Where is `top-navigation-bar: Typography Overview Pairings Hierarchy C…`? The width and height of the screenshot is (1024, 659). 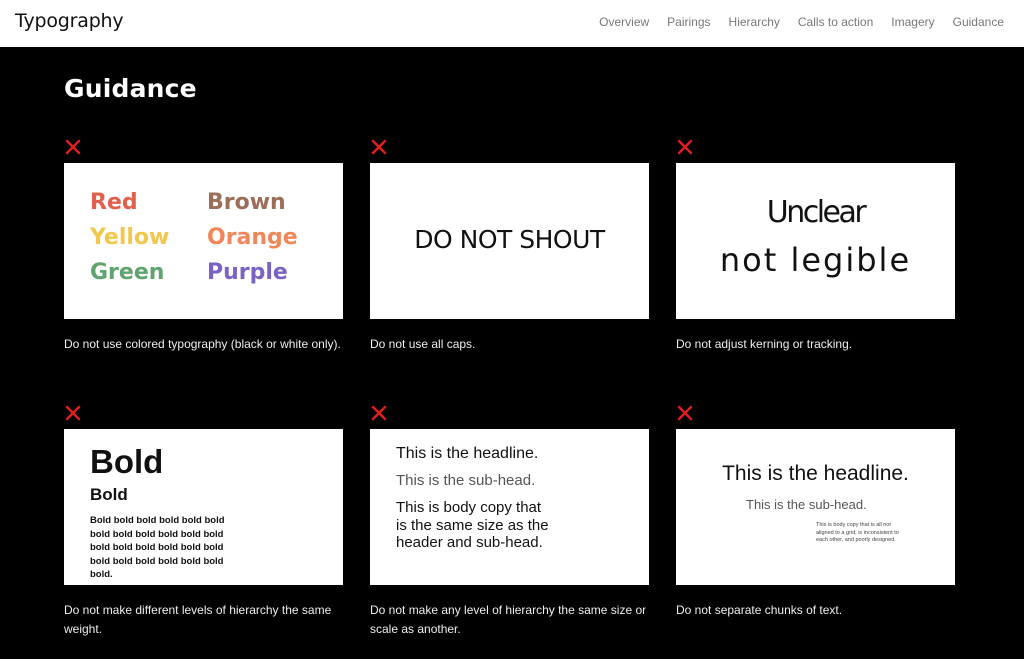
top-navigation-bar: Typography Overview Pairings Hierarchy C… is located at coordinates (512, 23).